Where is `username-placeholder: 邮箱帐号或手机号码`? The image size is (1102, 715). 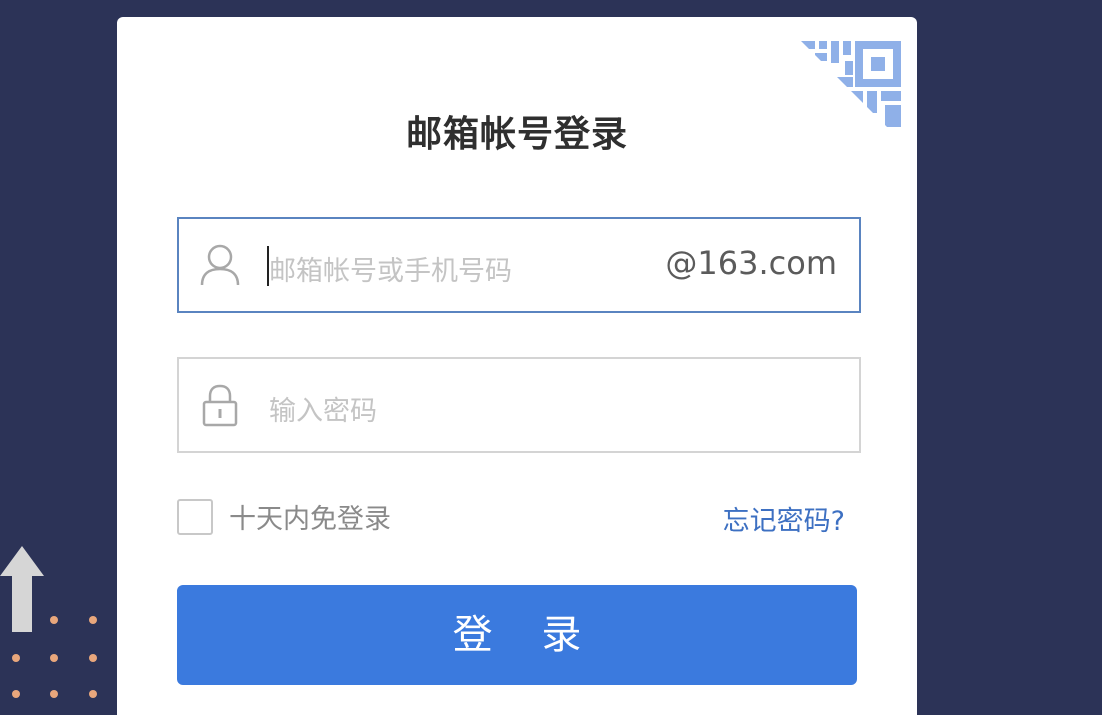
username-placeholder: 邮箱帐号或手机号码 is located at coordinates (390, 271).